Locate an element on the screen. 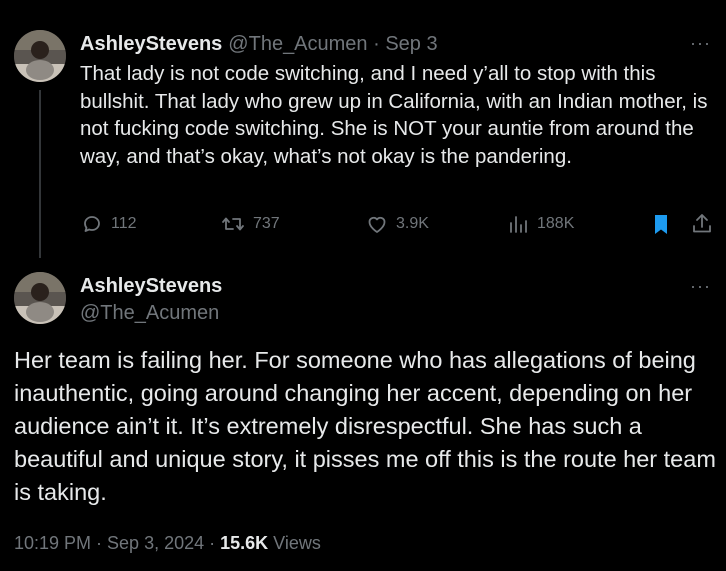 This screenshot has height=571, width=726. tweet-date: Sep 3 is located at coordinates (411, 44).